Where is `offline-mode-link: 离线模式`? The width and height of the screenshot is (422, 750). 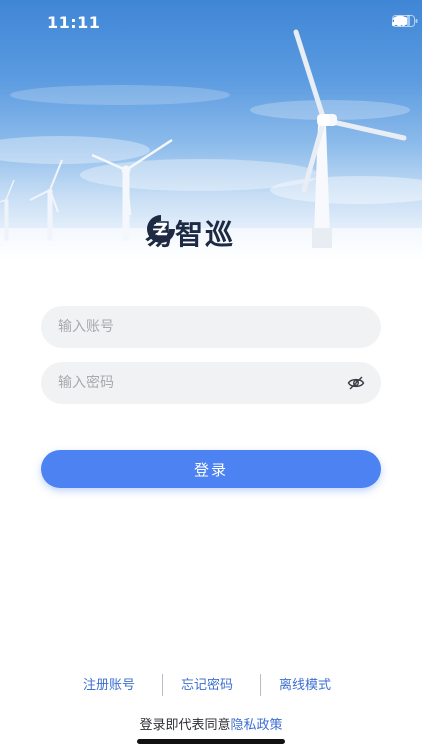
offline-mode-link: 离线模式 is located at coordinates (305, 683).